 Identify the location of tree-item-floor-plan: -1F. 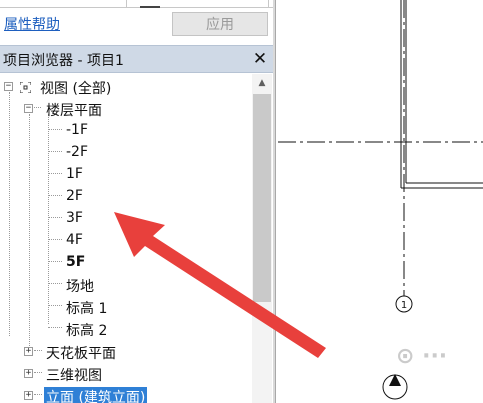
(126, 131).